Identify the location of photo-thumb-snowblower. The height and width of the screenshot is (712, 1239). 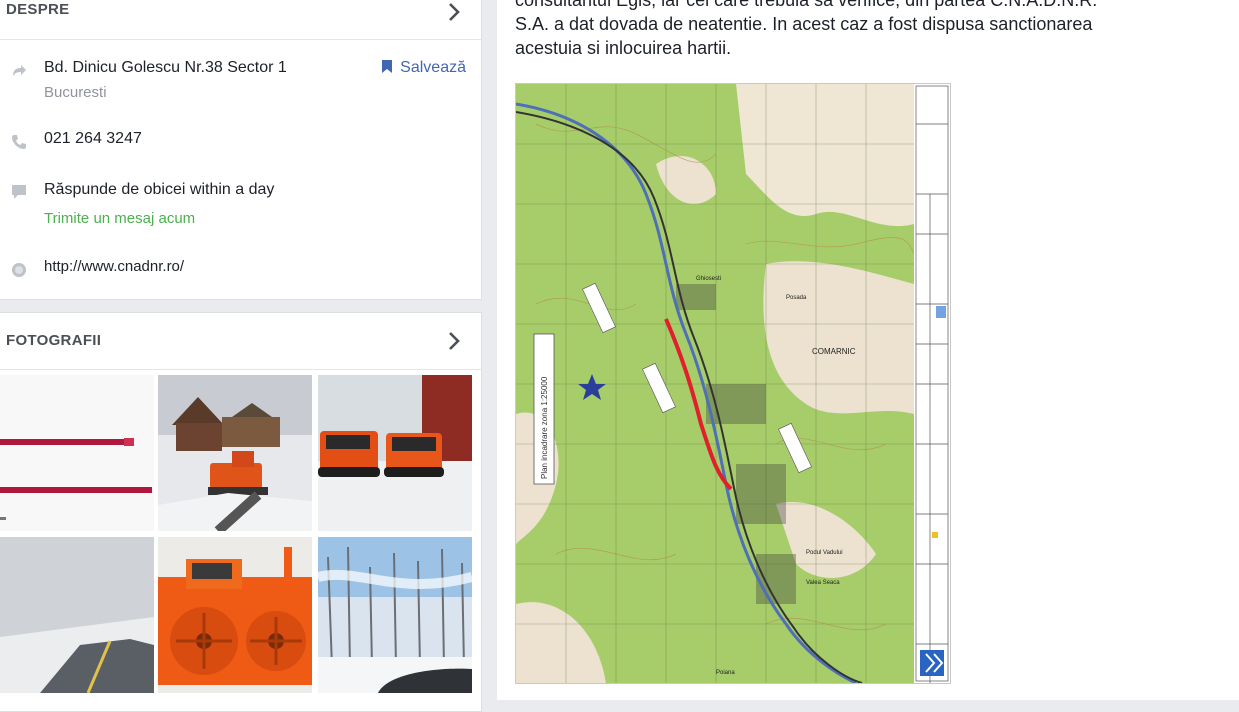
(235, 615).